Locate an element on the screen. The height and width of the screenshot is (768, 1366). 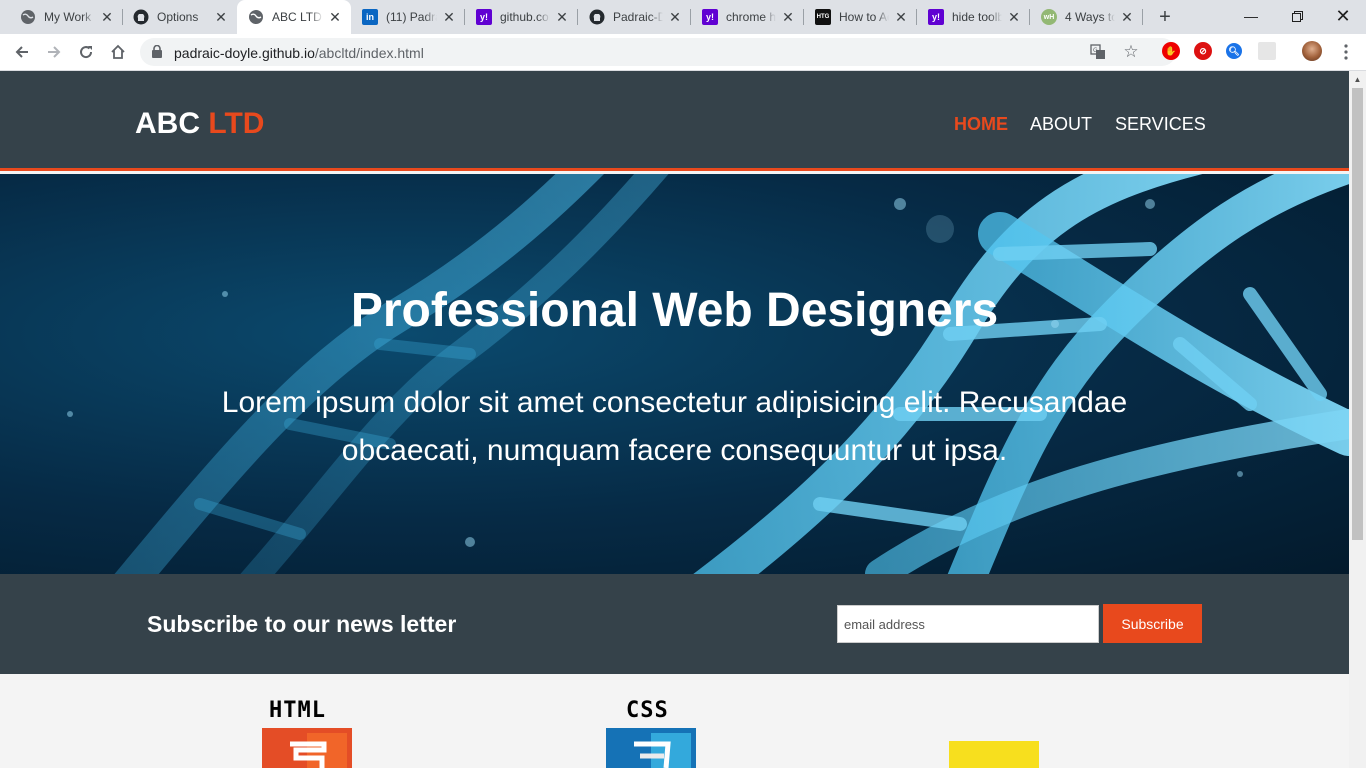
tab-github-search: y! github.com ✕ is located at coordinates (521, 17).